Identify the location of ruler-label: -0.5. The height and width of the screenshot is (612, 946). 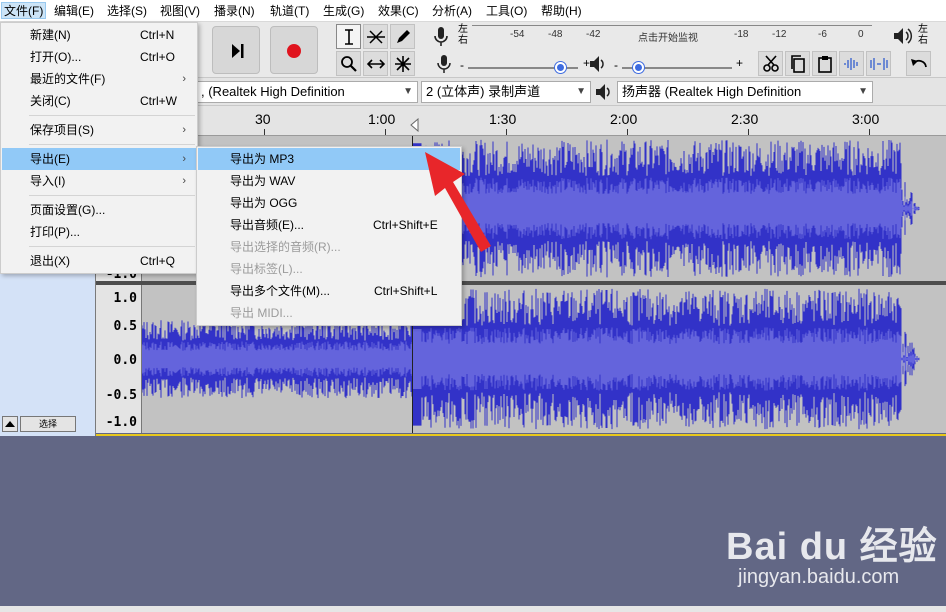
(121, 395).